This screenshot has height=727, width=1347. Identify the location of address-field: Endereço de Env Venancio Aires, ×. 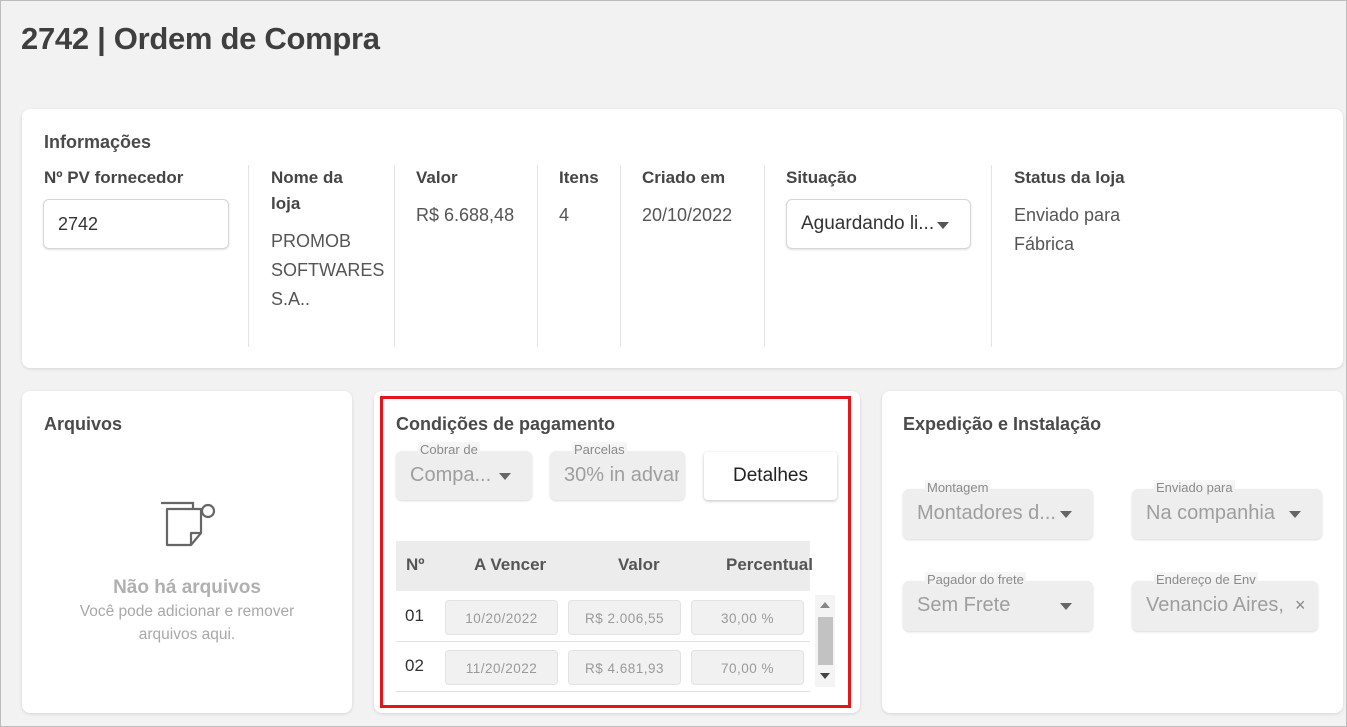
(1225, 601).